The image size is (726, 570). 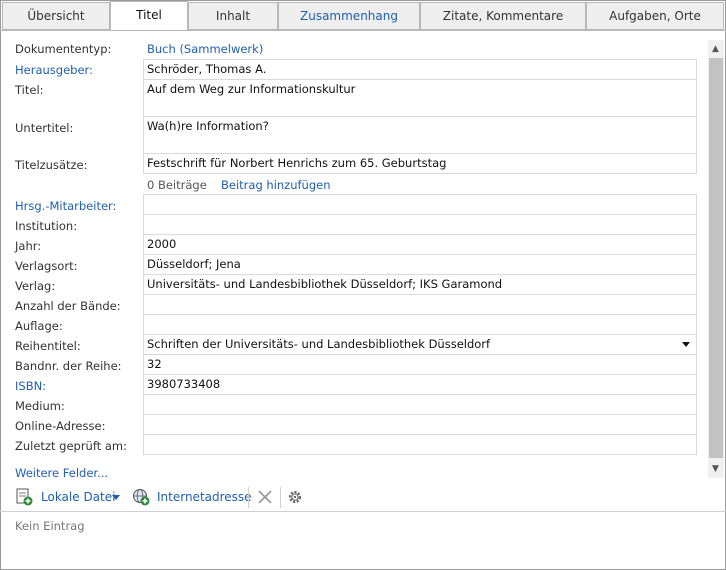 What do you see at coordinates (68, 306) in the screenshot?
I see `volumes-label: Anzahl der Bände:` at bounding box center [68, 306].